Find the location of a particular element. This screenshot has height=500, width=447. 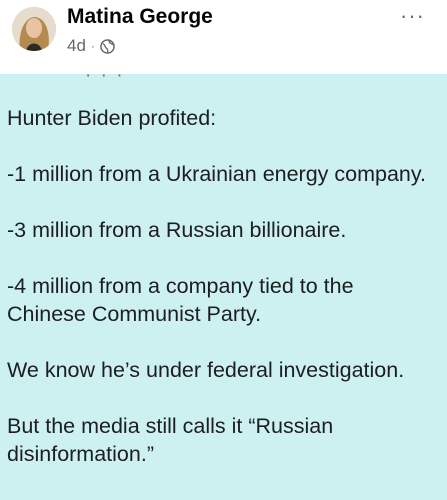

post-timestamp: 4d is located at coordinates (76, 46).